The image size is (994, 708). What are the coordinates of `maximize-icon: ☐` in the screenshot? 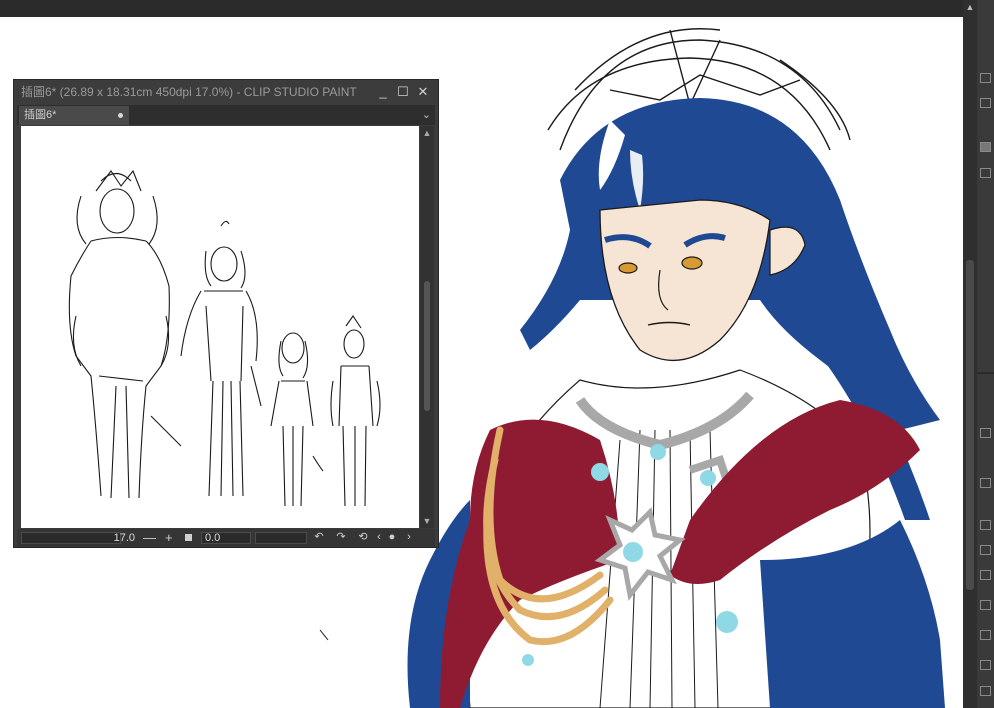 It's located at (403, 92).